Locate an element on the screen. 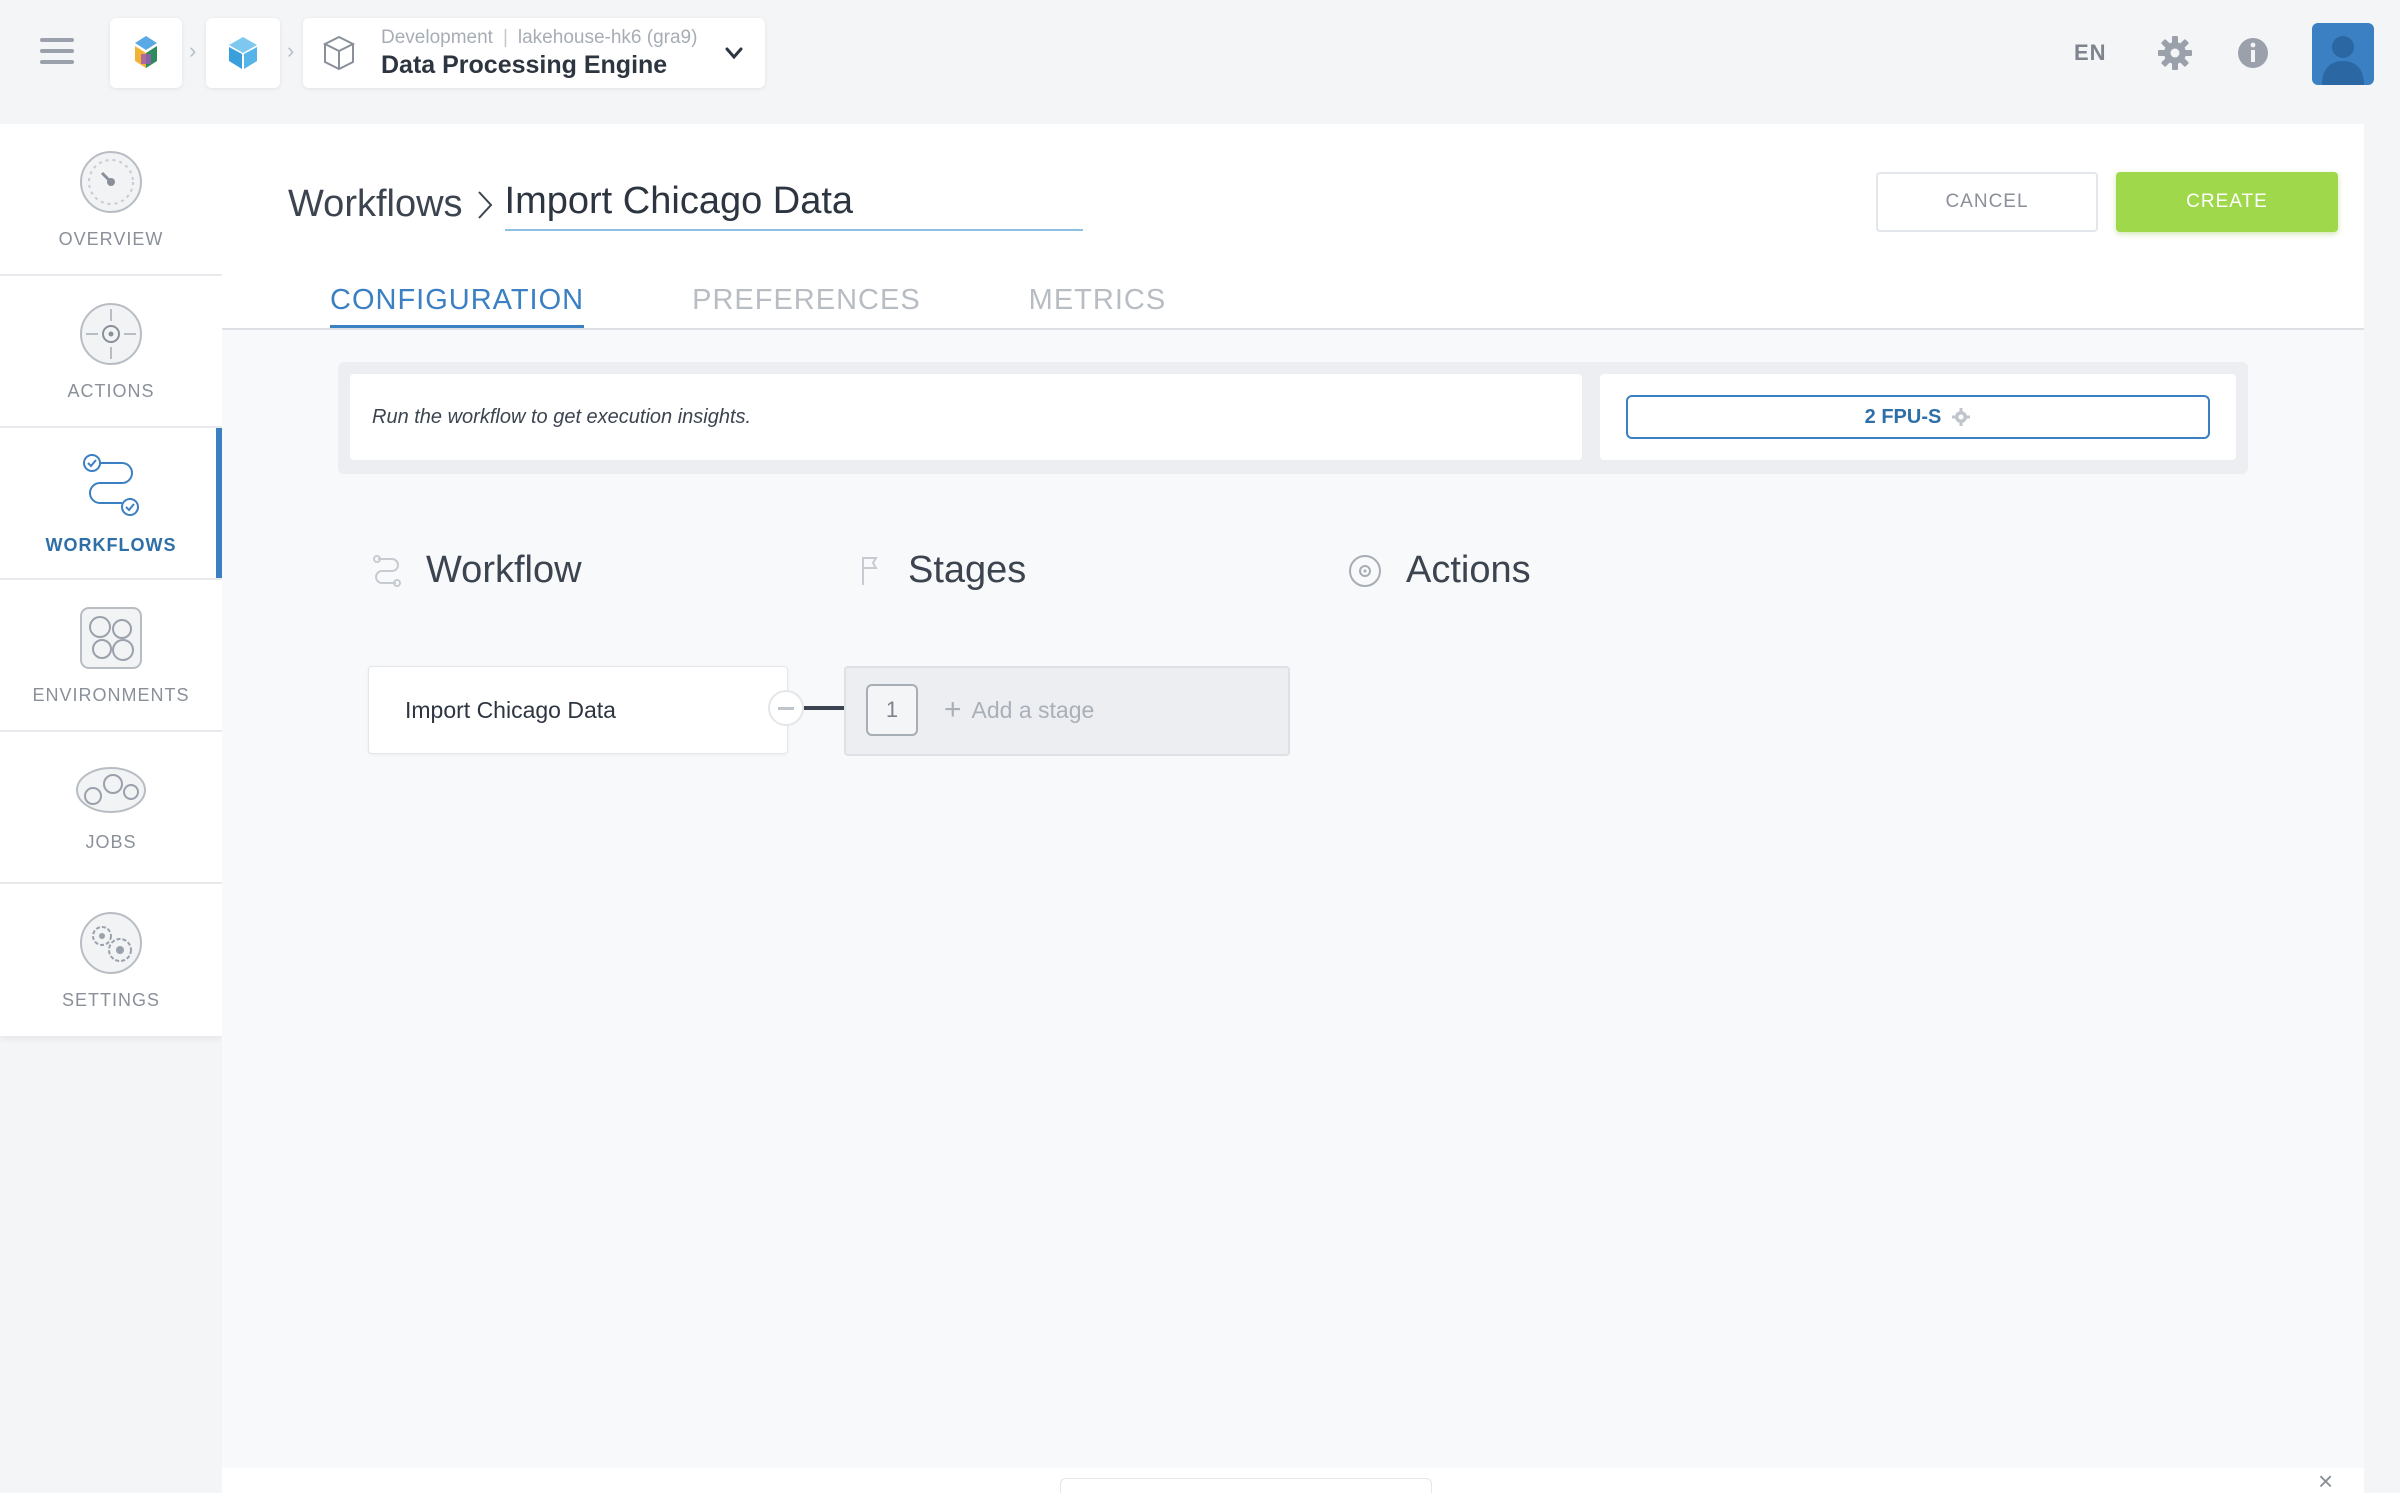 This screenshot has height=1493, width=2400. sidebar-item-settings: SETTINGS is located at coordinates (111, 960).